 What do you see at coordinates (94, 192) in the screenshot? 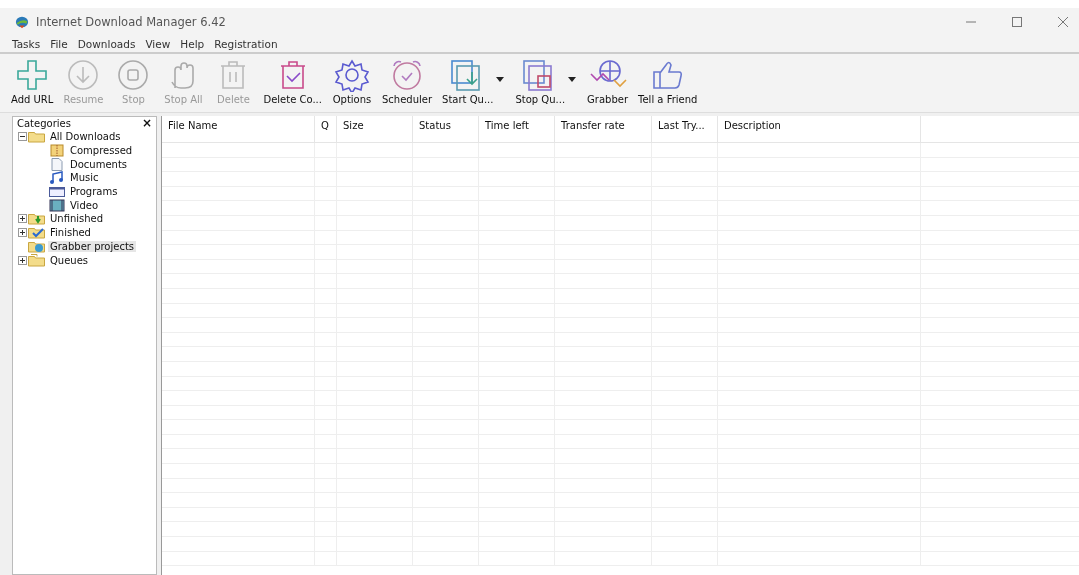
I see `tree-item: Programs` at bounding box center [94, 192].